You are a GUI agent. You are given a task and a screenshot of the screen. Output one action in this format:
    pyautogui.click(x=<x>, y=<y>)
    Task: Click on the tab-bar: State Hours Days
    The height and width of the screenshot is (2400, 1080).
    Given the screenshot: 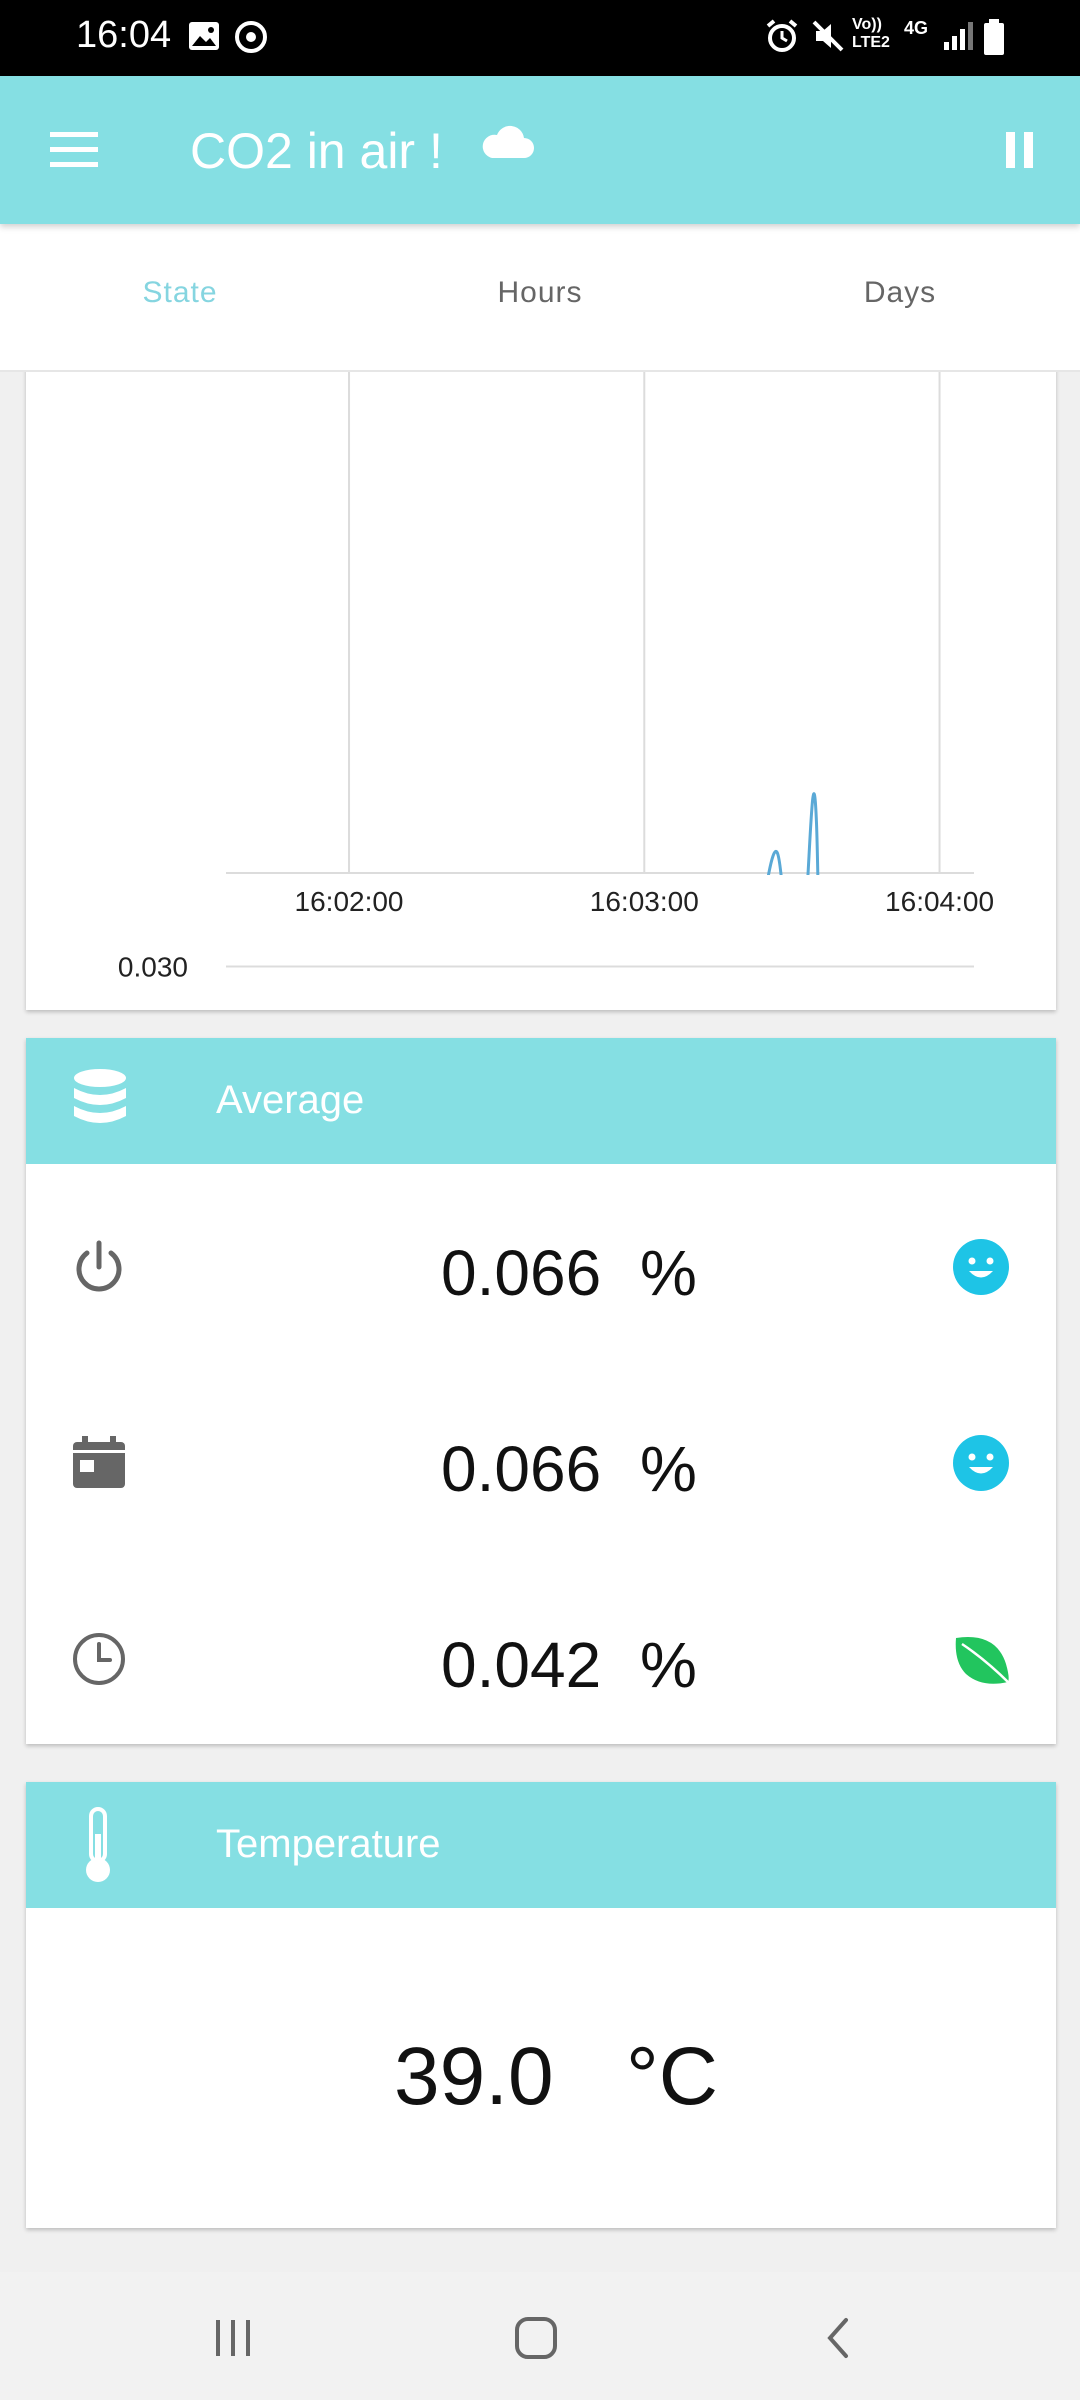 What is the action you would take?
    pyautogui.click(x=540, y=298)
    